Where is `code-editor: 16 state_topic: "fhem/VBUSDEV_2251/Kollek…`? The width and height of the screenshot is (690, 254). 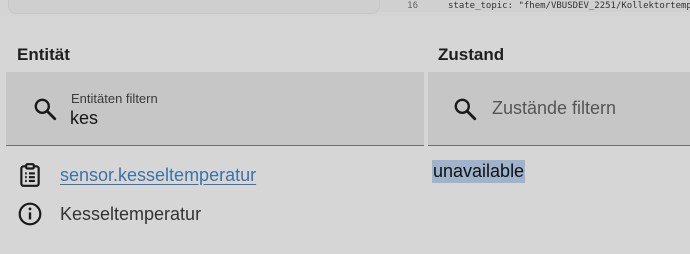 code-editor: 16 state_topic: "fhem/VBUSDEV_2251/Kollek… is located at coordinates (535, 6).